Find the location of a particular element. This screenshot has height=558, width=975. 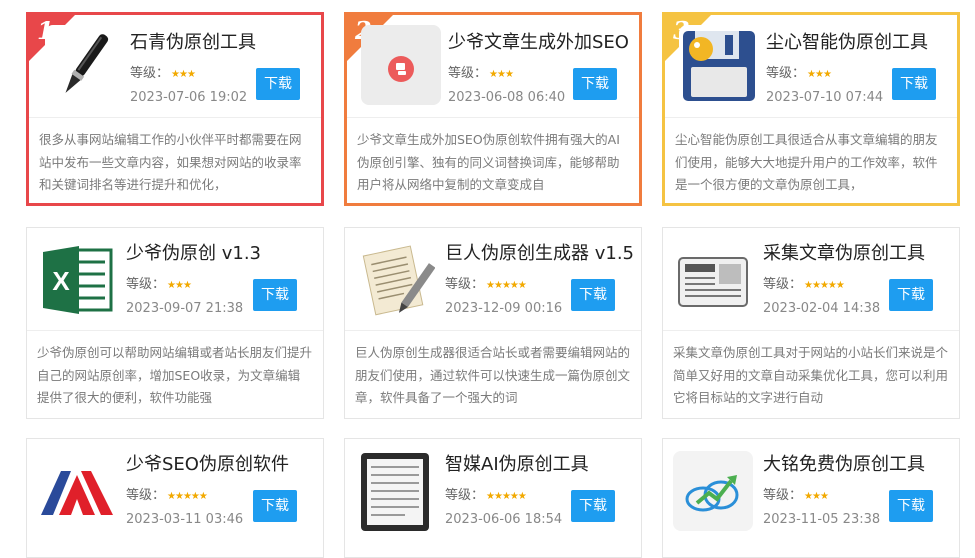

software-title: 少爷伪原创 v1.3 is located at coordinates (193, 254).